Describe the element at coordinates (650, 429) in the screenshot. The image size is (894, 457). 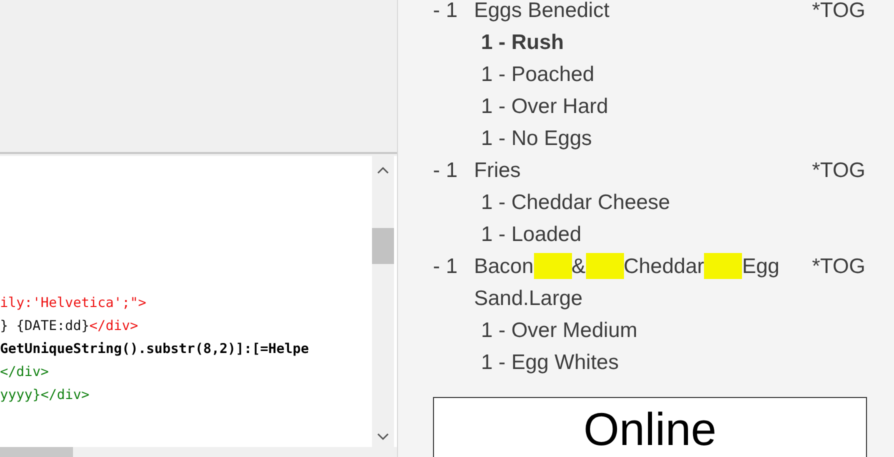
I see `status-text: Online` at that location.